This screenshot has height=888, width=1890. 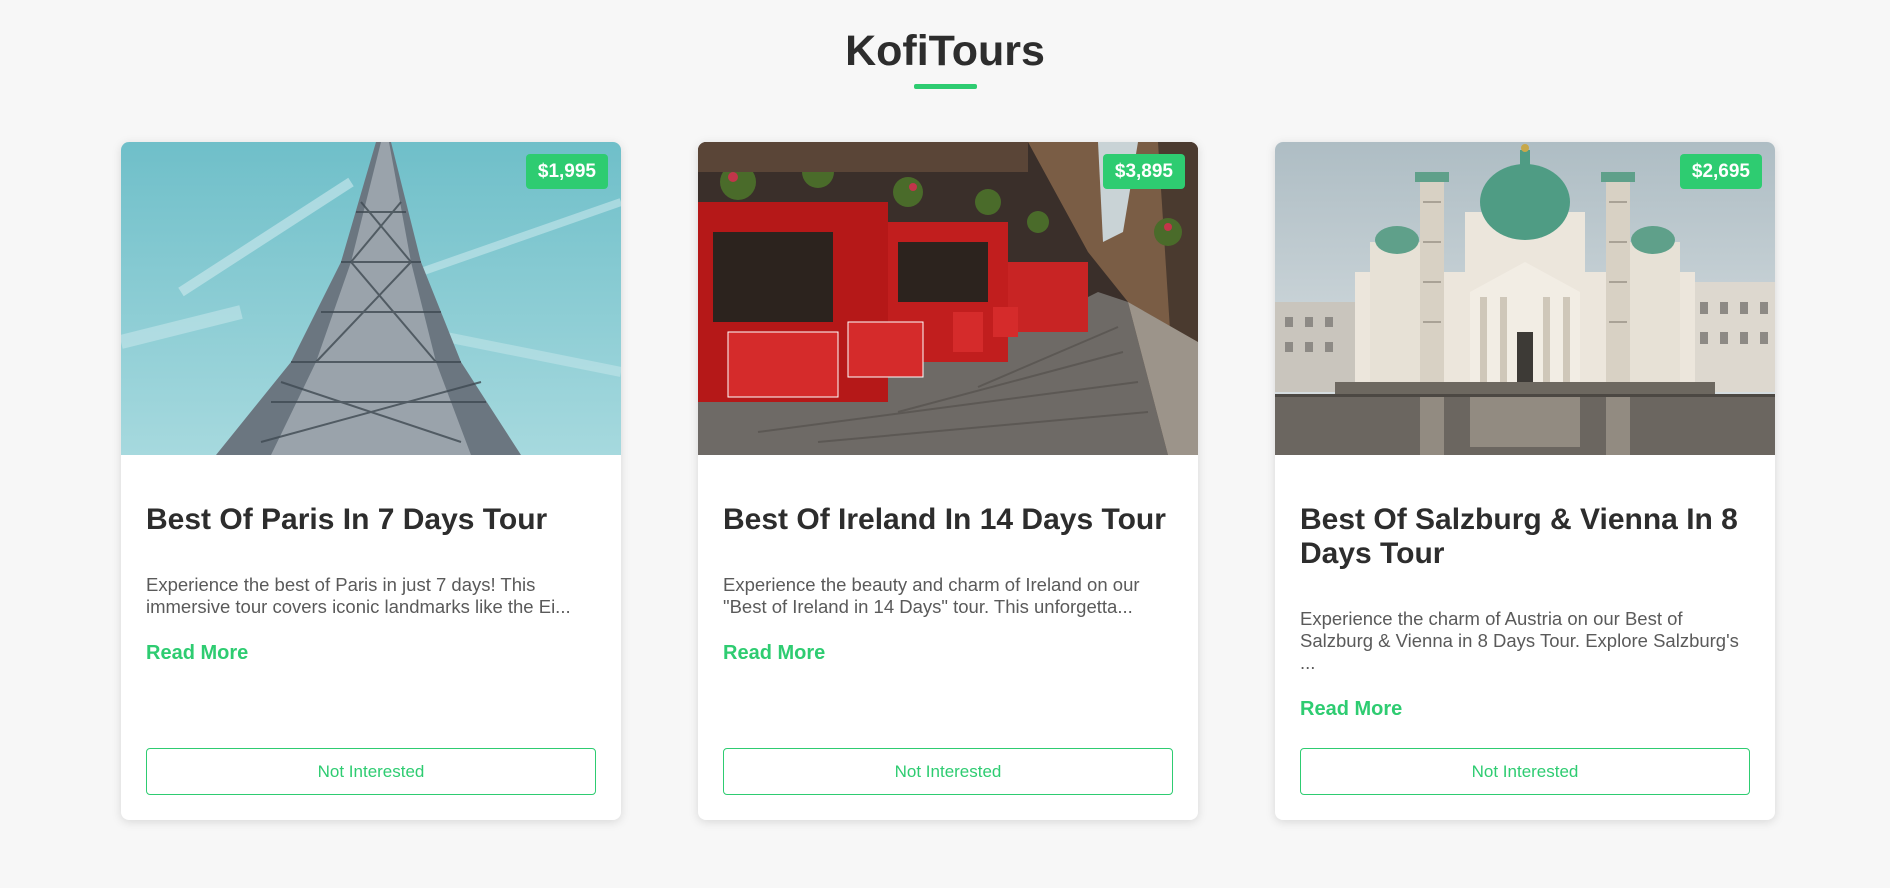 I want to click on tour-image-karlskirche: $2,695, so click(x=1525, y=298).